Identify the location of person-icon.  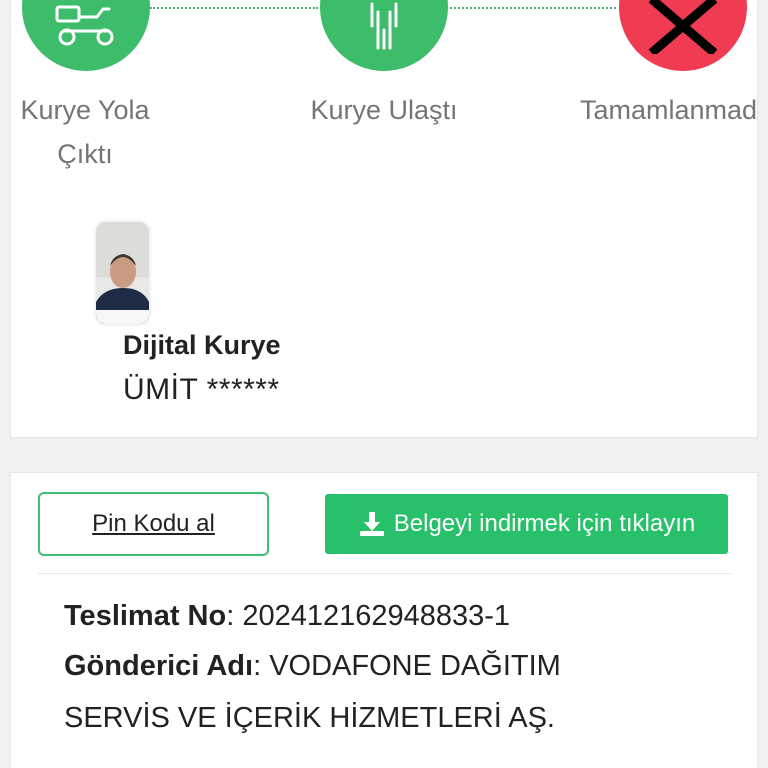
(384, 26).